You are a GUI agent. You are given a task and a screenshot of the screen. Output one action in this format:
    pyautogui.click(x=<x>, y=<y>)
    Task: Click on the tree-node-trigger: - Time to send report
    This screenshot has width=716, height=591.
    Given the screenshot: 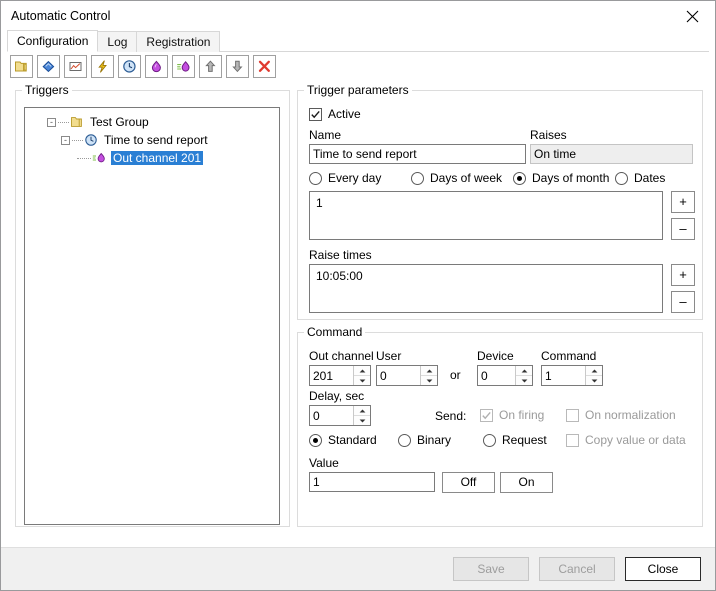 What is the action you would take?
    pyautogui.click(x=155, y=140)
    